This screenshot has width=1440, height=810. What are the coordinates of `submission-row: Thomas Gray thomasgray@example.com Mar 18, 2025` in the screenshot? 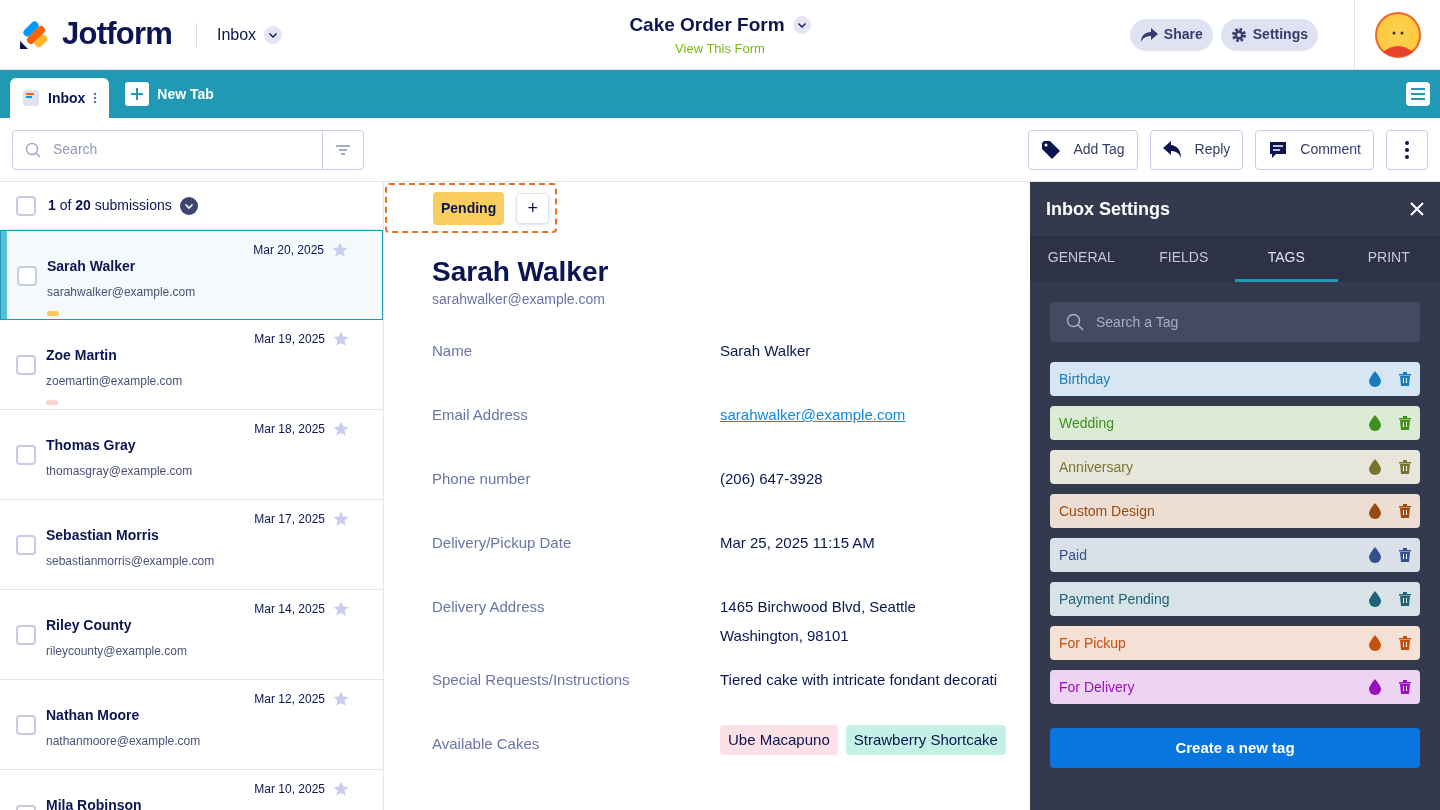 It's located at (191, 455).